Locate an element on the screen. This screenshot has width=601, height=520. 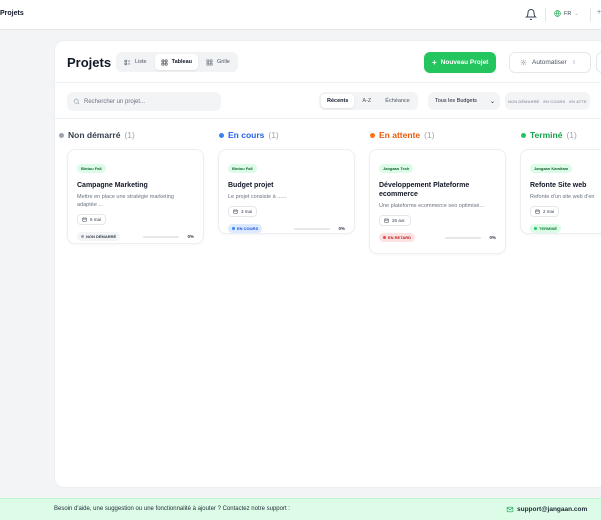
shortcut-hint: ⇧ is located at coordinates (573, 62).